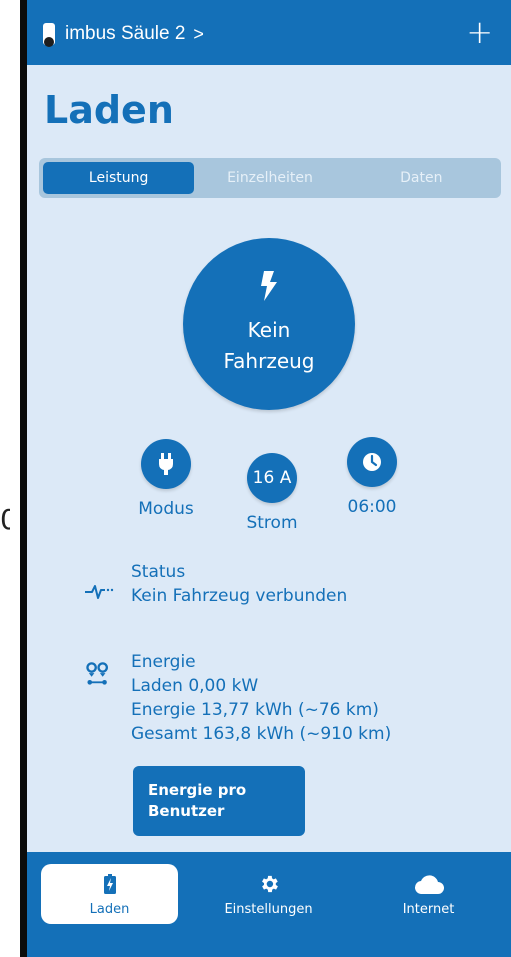 The height and width of the screenshot is (957, 511). I want to click on cut-off-glyph: 0, so click(5, 519).